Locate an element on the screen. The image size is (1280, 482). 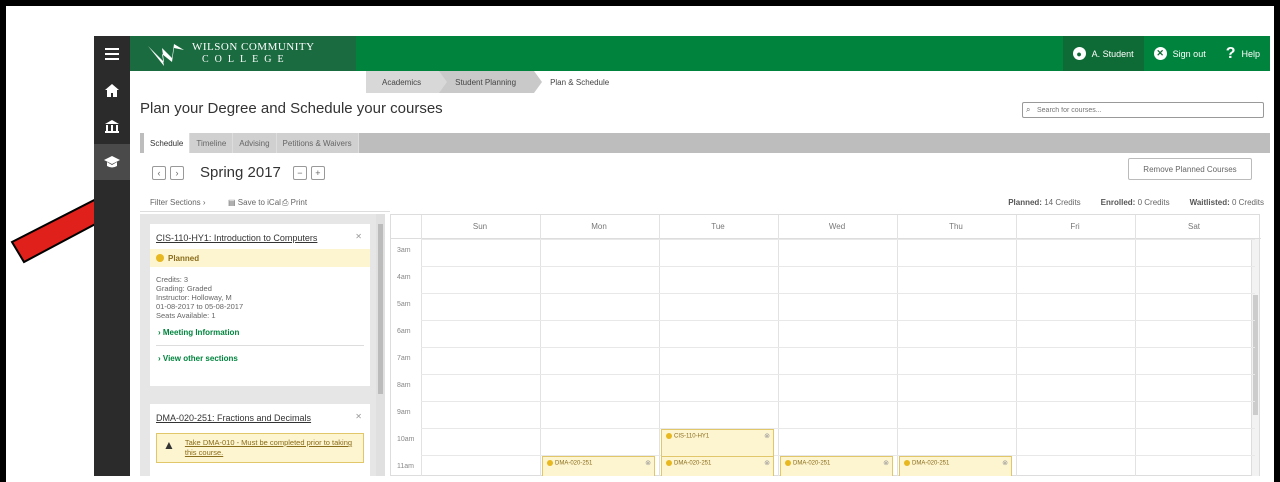
add-term-button: + is located at coordinates (317, 172).